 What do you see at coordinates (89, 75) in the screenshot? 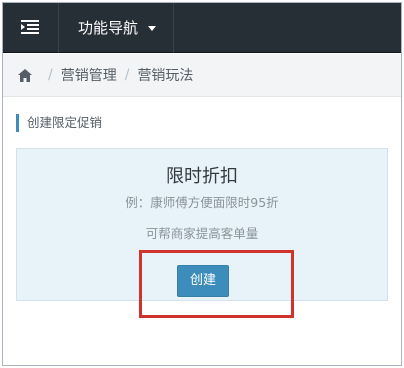
I see `breadcrumb-item-marketing: 营销管理` at bounding box center [89, 75].